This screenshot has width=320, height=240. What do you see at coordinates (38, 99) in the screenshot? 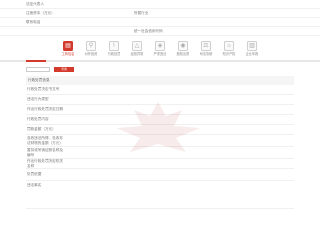
I see `detail-label: 违法行为类型` at bounding box center [38, 99].